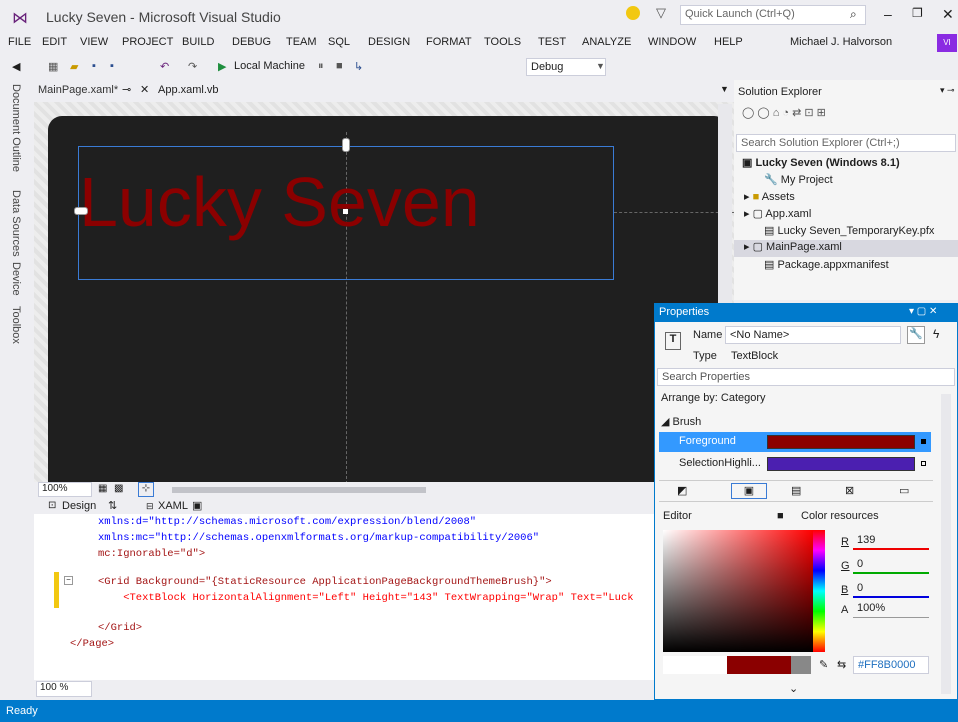 Image resolution: width=958 pixels, height=722 pixels. What do you see at coordinates (144, 89) in the screenshot?
I see `close-tab-icon: ✕` at bounding box center [144, 89].